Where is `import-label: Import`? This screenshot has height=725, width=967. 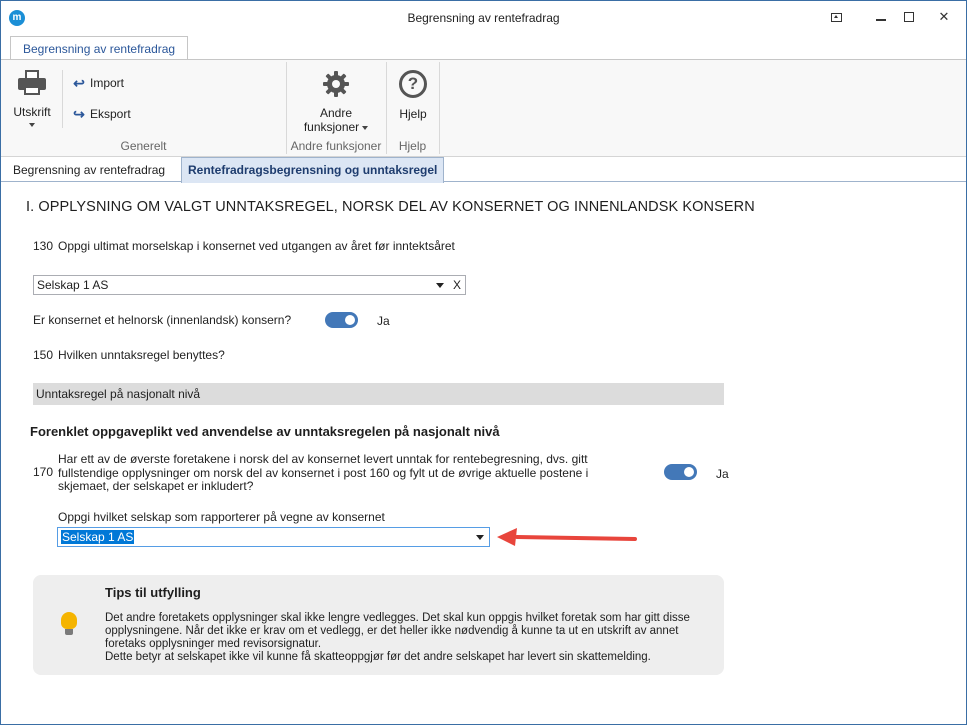 import-label: Import is located at coordinates (107, 83).